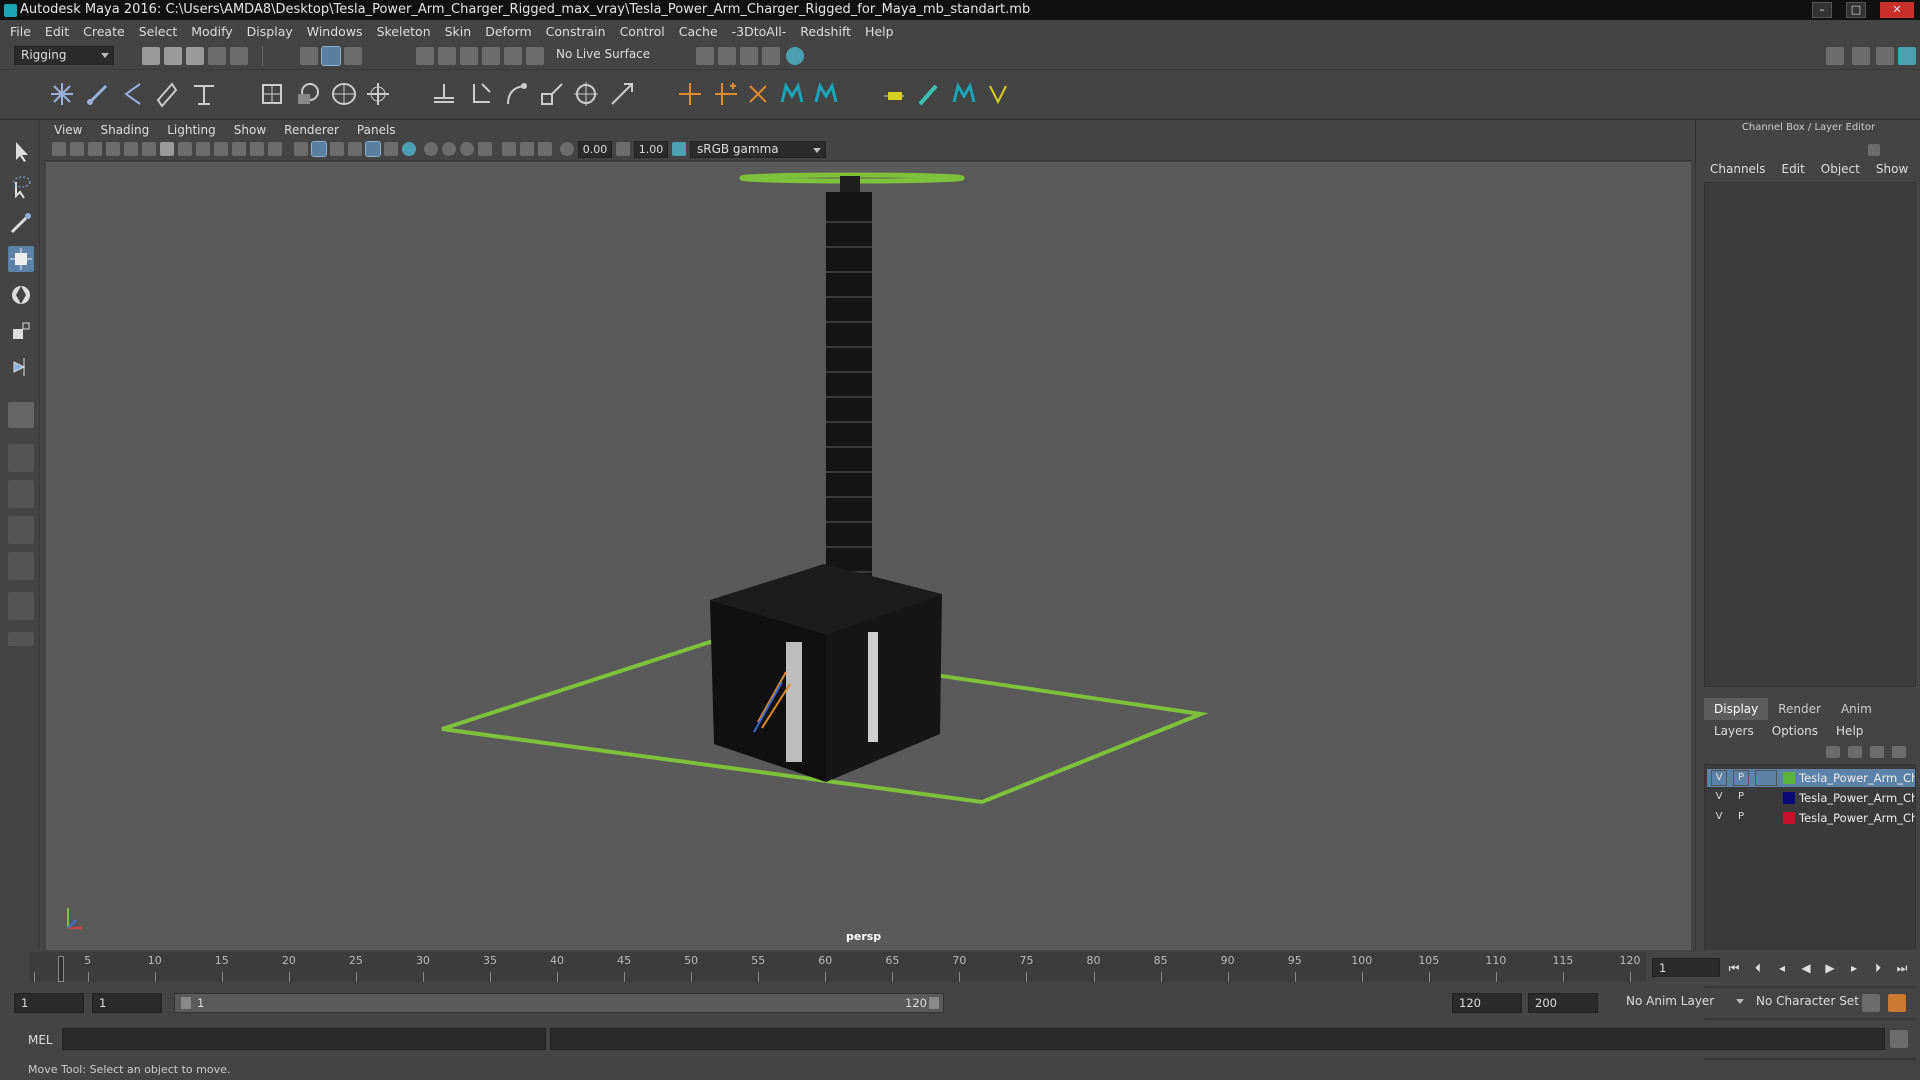 The image size is (1920, 1080). Describe the element at coordinates (467, 149) in the screenshot. I see `depth-of-field-icon` at that location.